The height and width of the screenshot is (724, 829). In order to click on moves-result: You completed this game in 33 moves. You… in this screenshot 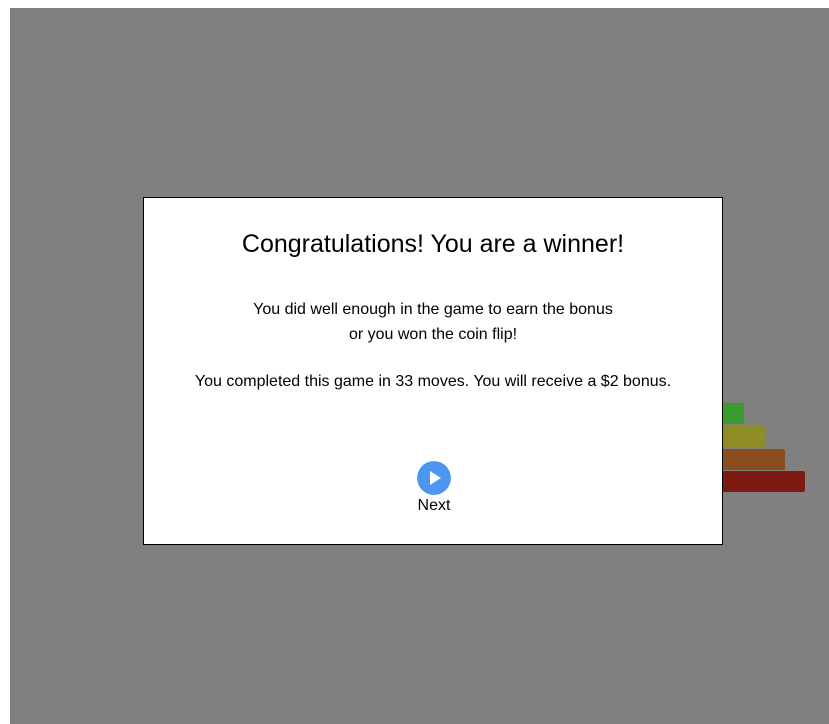, I will do `click(433, 381)`.